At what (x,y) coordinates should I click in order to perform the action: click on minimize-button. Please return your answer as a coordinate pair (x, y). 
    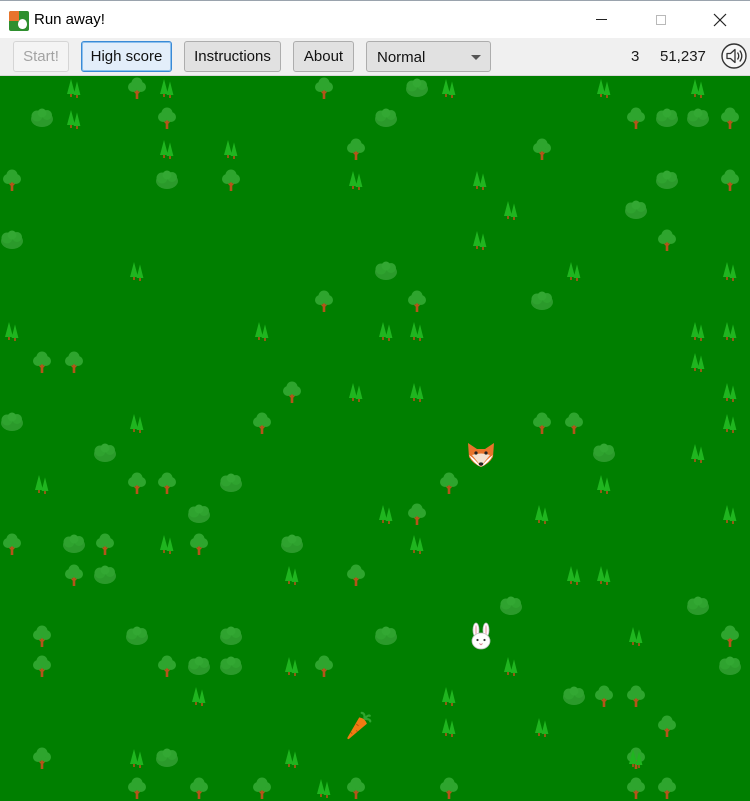
    Looking at the image, I should click on (601, 19).